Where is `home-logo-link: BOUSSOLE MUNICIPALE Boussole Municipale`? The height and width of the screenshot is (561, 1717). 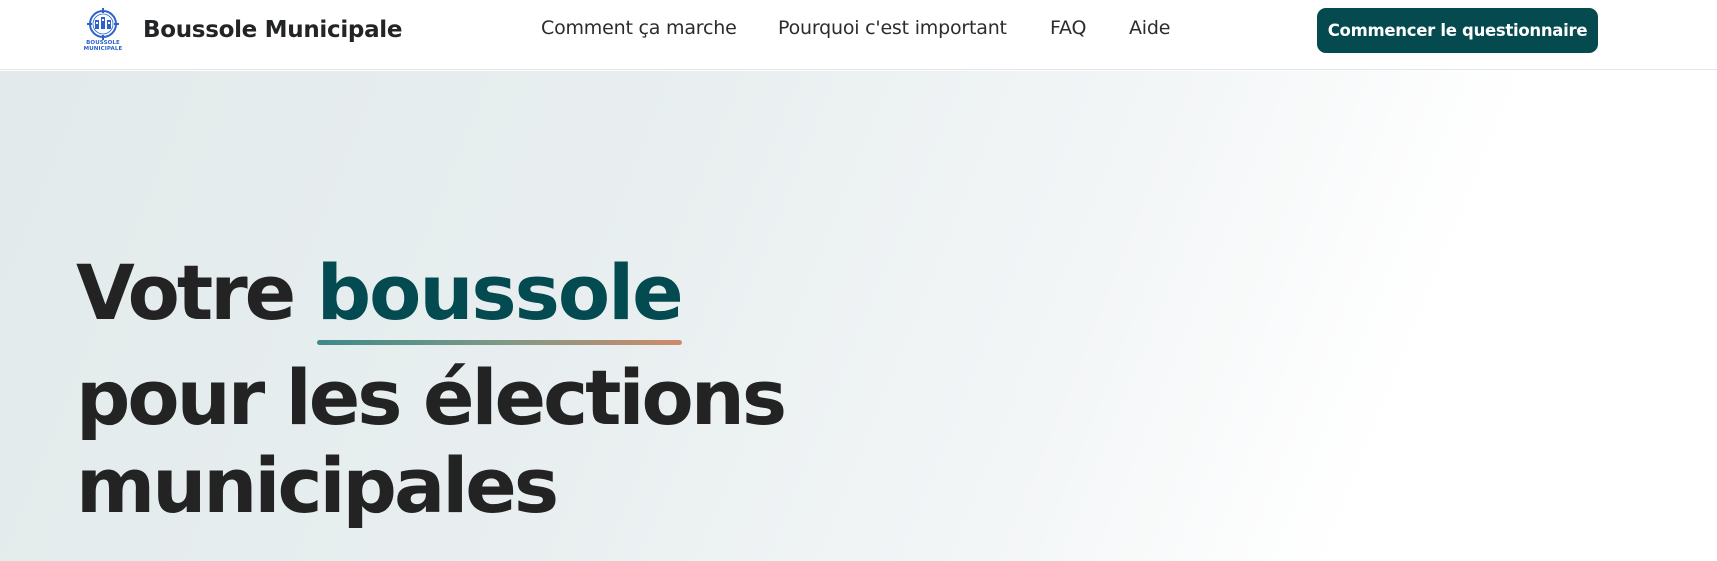 home-logo-link: BOUSSOLE MUNICIPALE Boussole Municipale is located at coordinates (242, 30).